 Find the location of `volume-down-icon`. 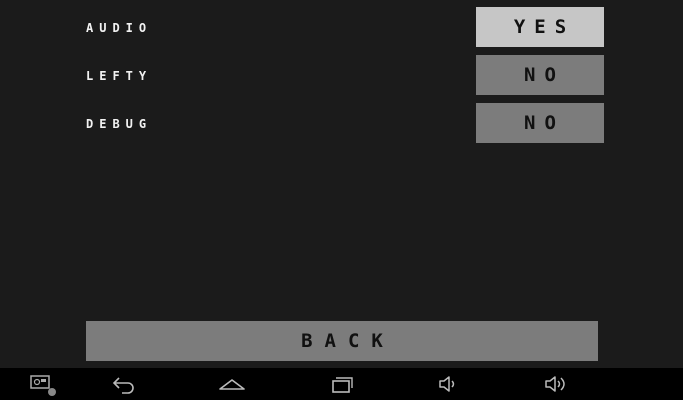

volume-down-icon is located at coordinates (447, 384).